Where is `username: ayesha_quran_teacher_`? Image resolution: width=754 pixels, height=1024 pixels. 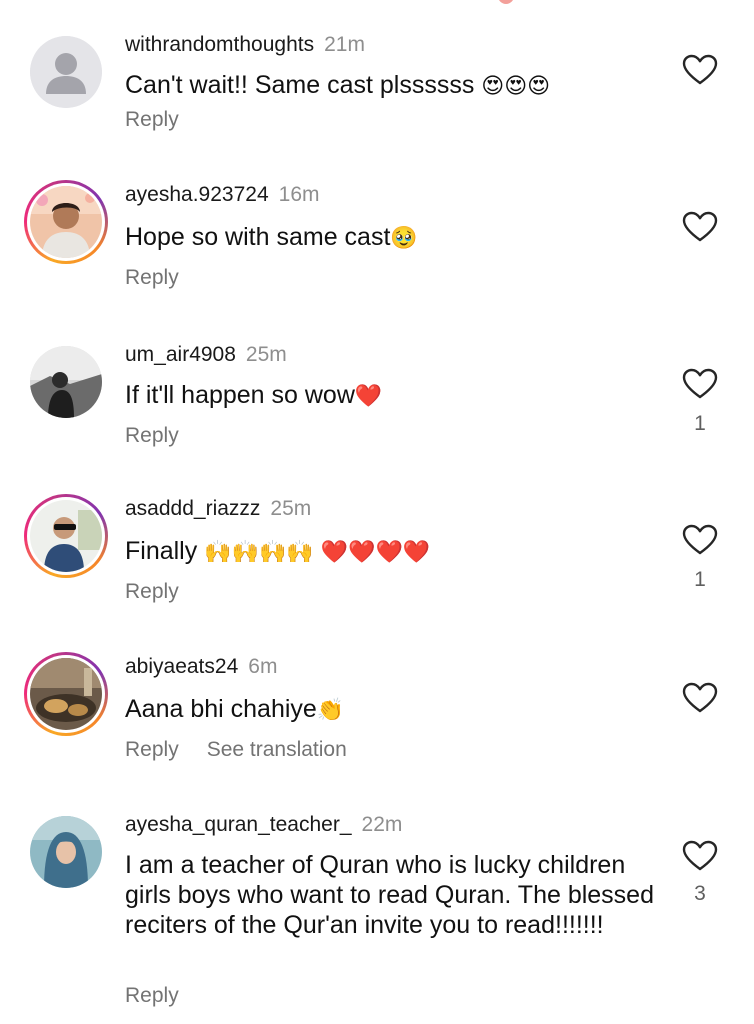 username: ayesha_quran_teacher_ is located at coordinates (238, 824).